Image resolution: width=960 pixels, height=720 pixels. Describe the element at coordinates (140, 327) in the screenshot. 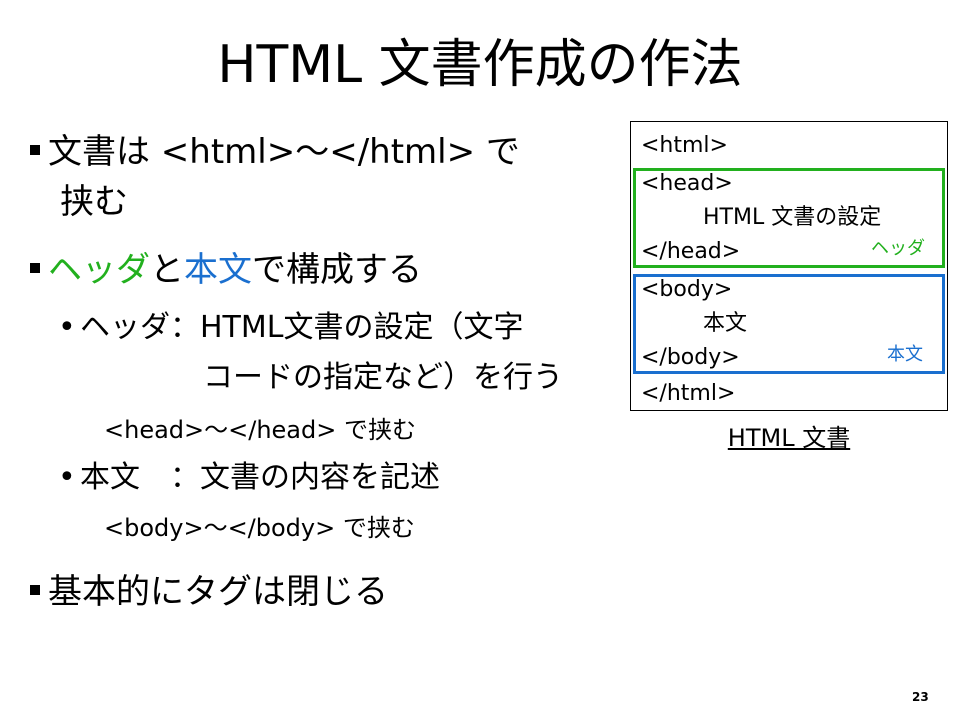

I see `sub-bullet-header-label: ヘッダ：` at that location.